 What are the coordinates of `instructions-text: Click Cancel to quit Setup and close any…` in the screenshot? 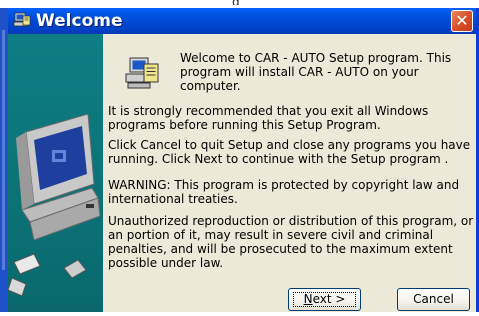 It's located at (289, 152).